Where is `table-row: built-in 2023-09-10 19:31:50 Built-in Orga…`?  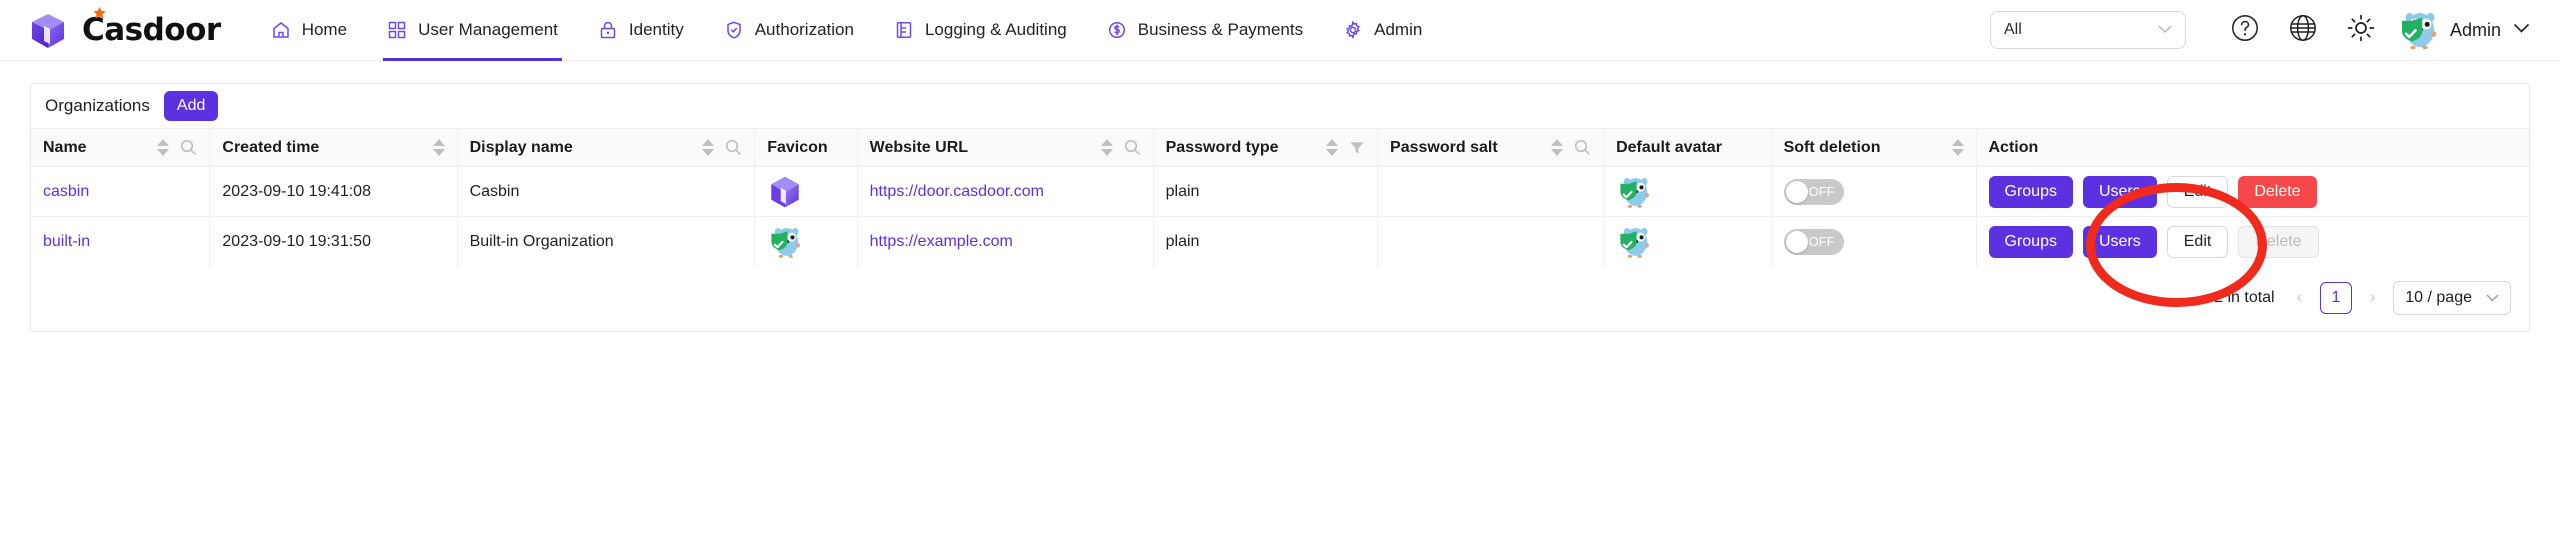
table-row: built-in 2023-09-10 19:31:50 Built-in Orga… is located at coordinates (1280, 241).